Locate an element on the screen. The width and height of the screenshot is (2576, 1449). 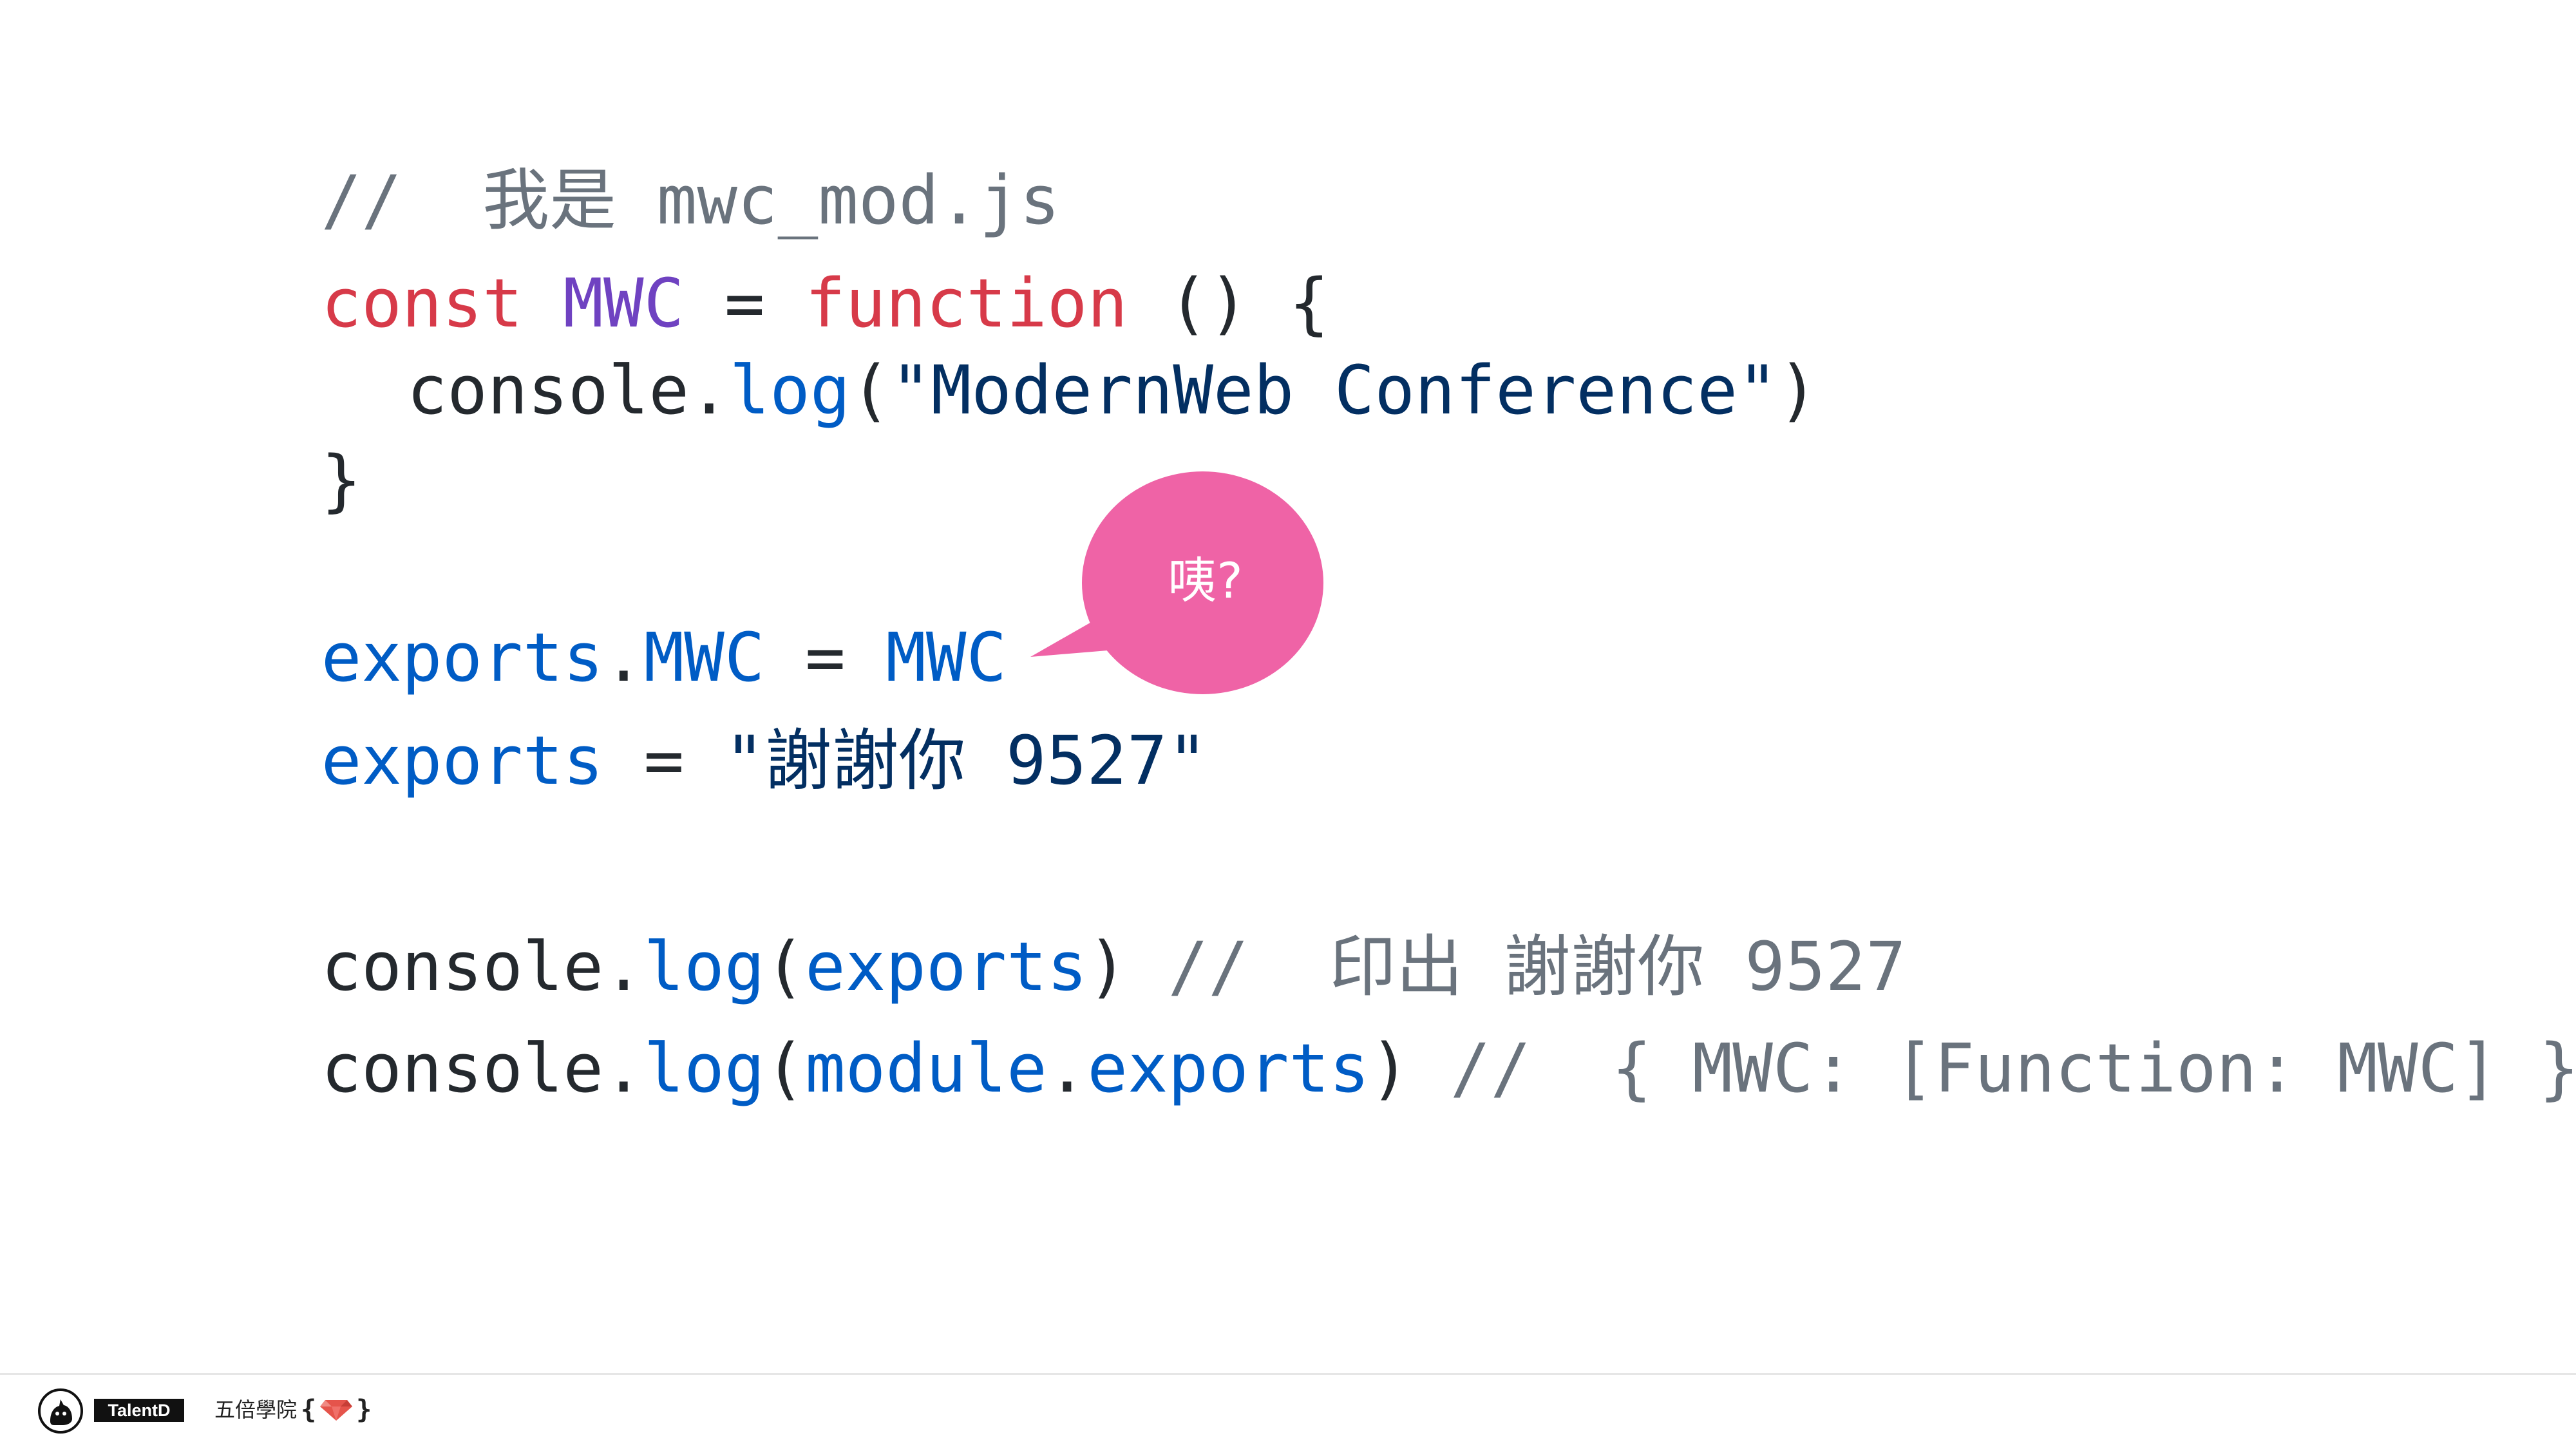
code-line-6: exports = "謝謝你 9527" is located at coordinates (643, 760).